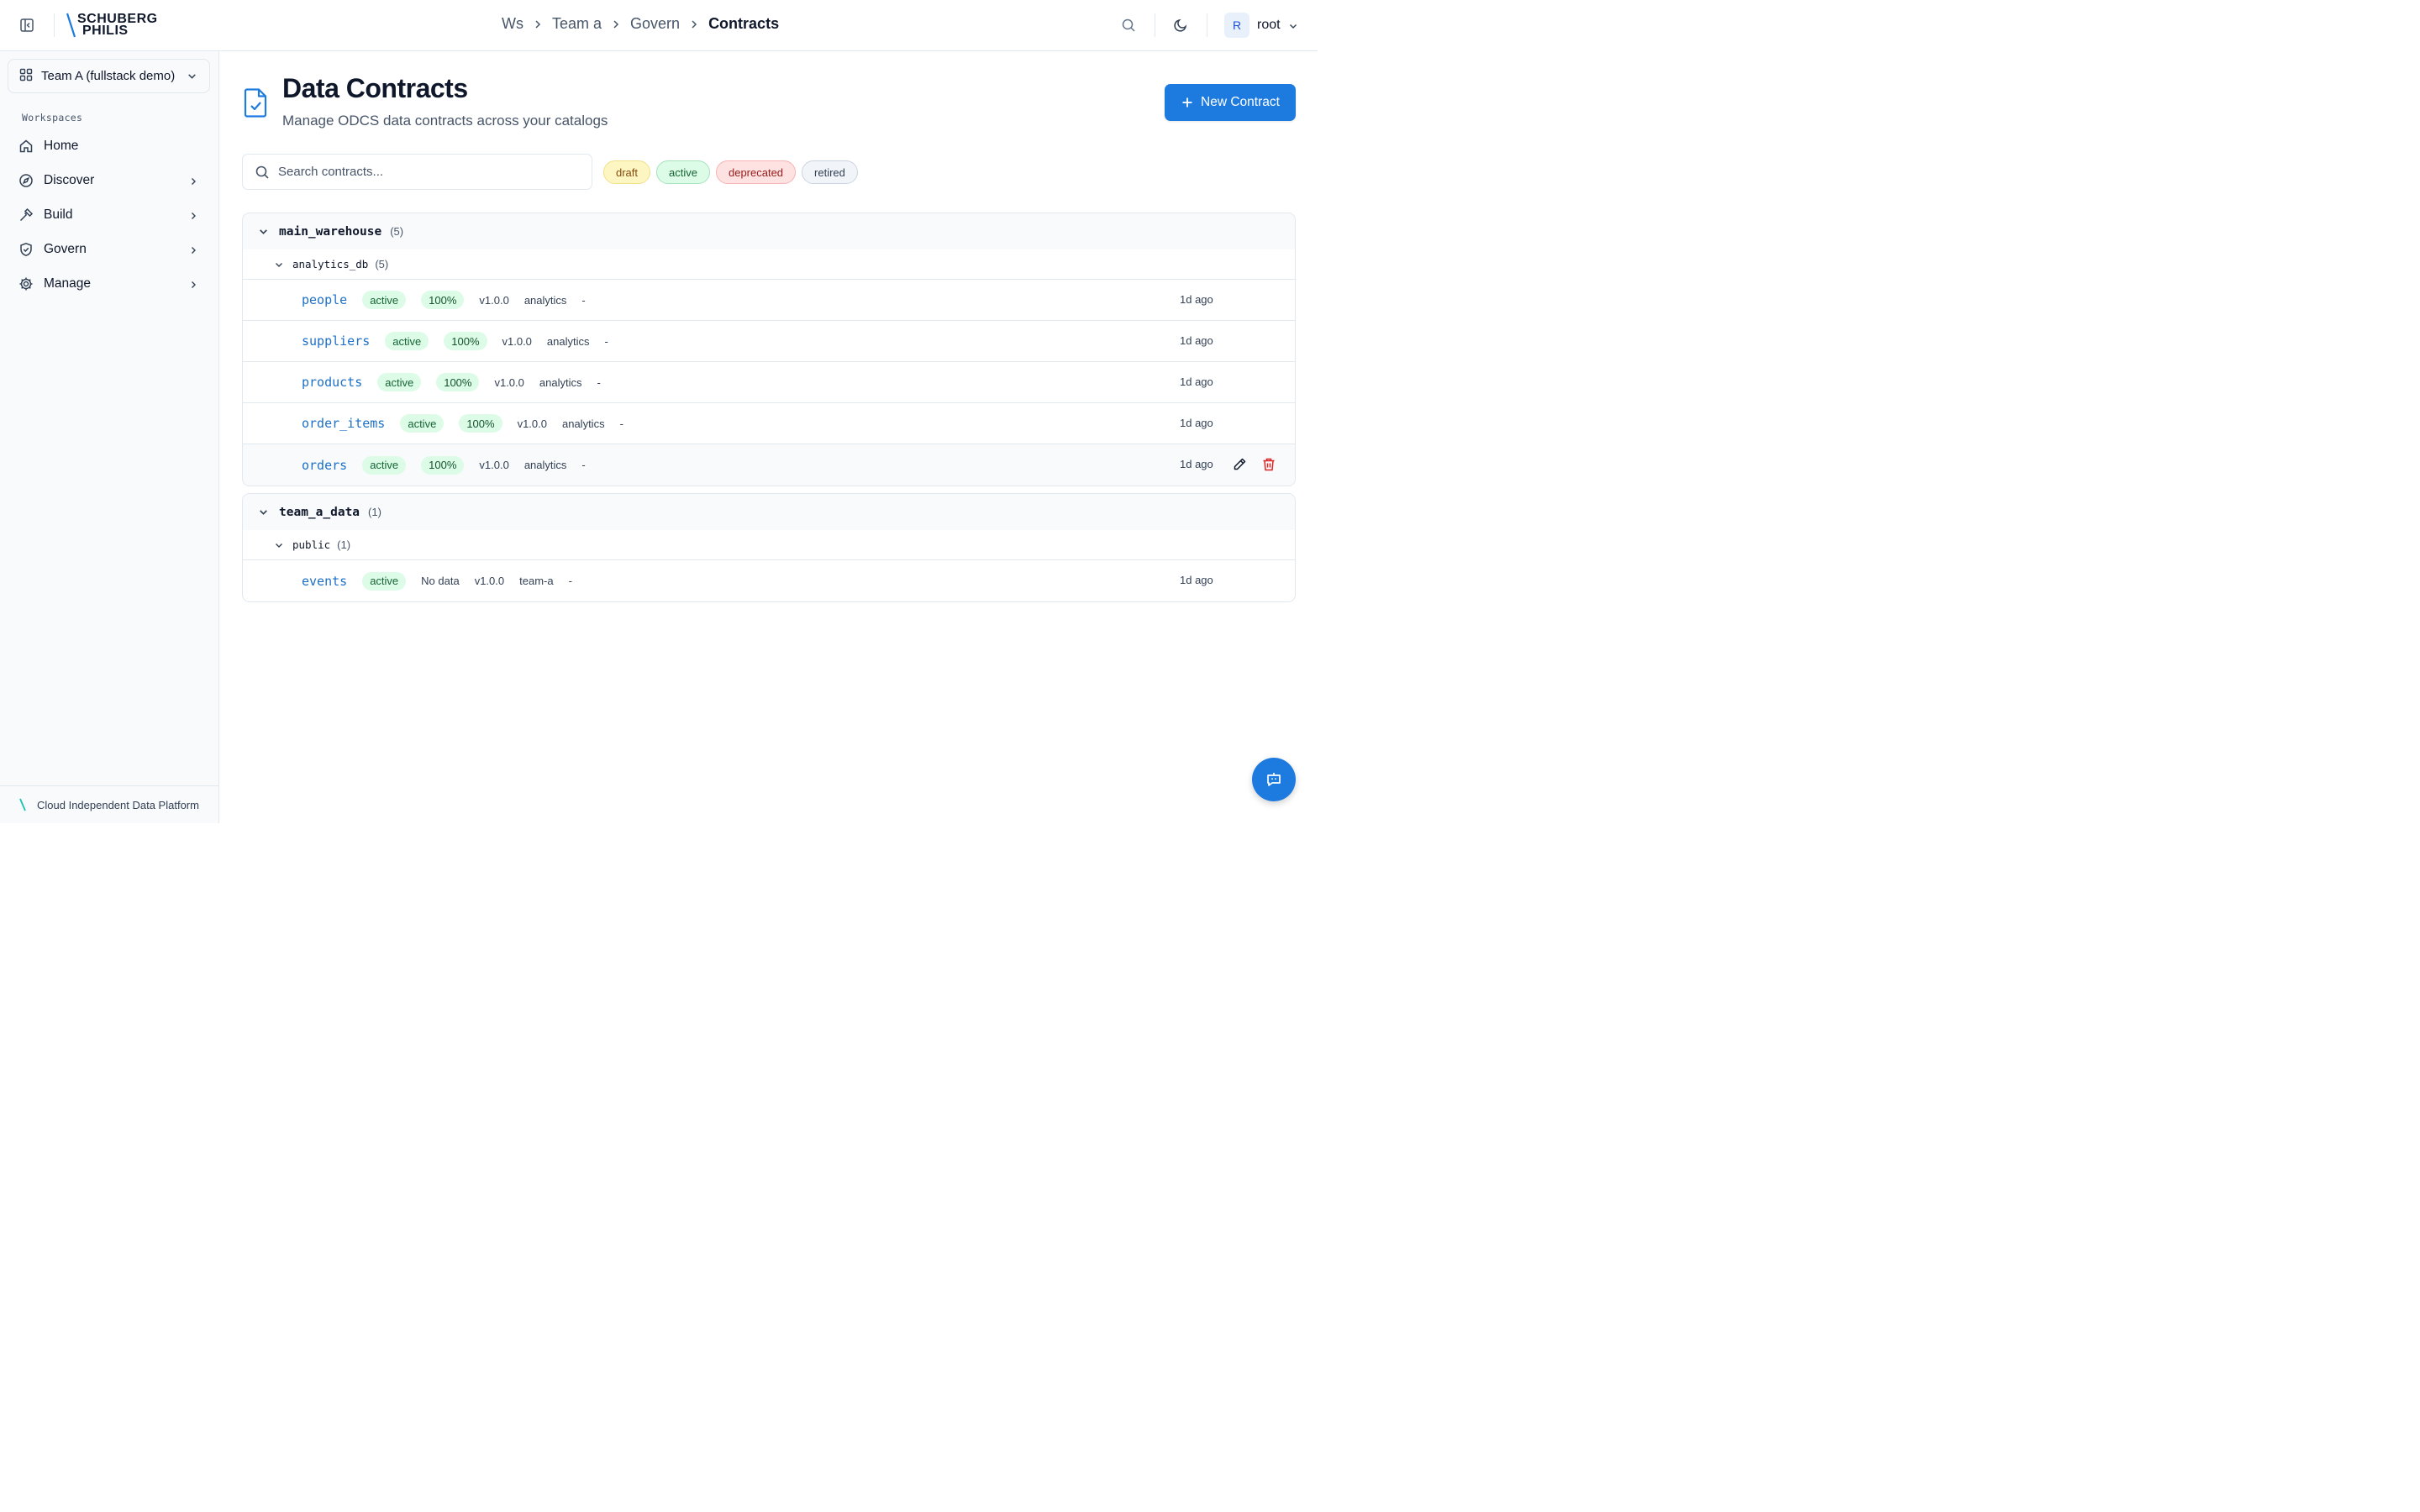 Image resolution: width=2420 pixels, height=1512 pixels. I want to click on filter-deprecated: deprecated, so click(756, 172).